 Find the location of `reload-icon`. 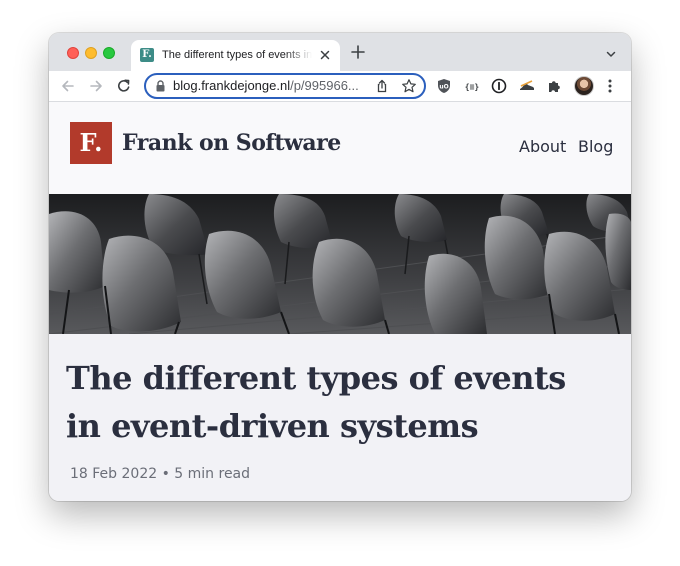

reload-icon is located at coordinates (124, 86).